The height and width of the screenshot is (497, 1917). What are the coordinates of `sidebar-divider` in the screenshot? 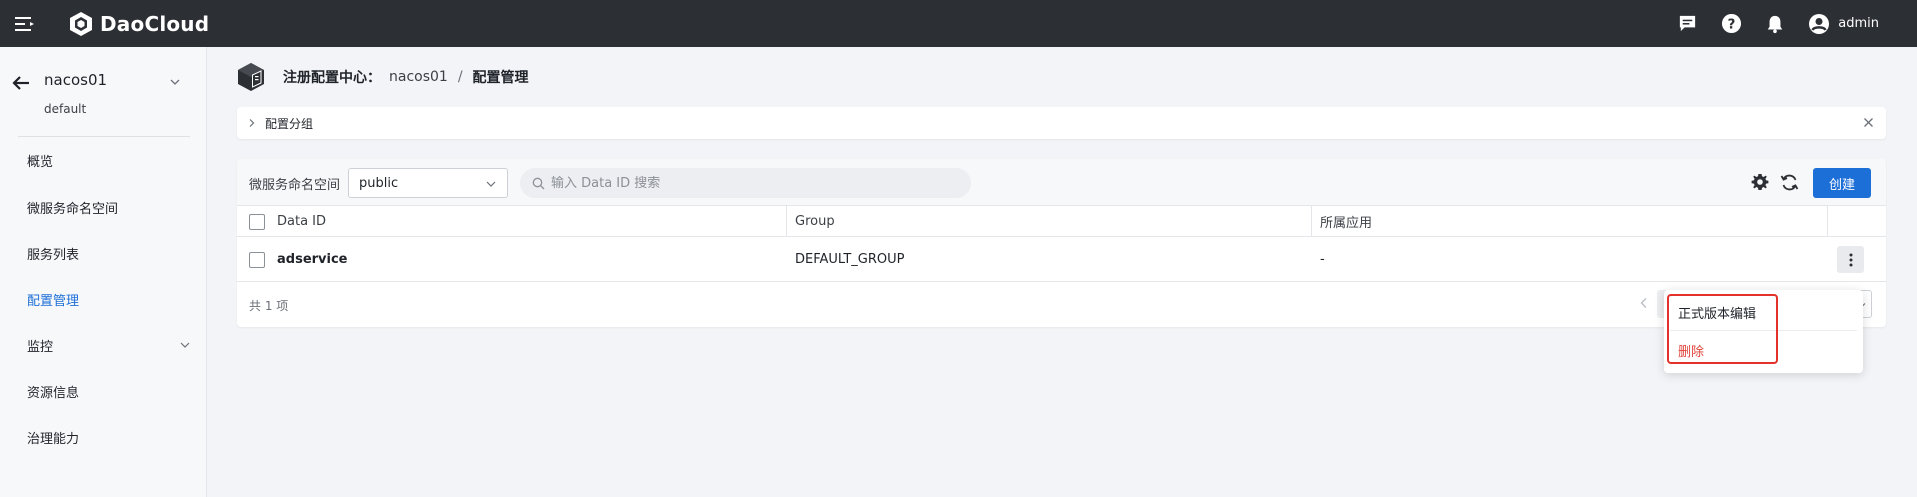 It's located at (104, 136).